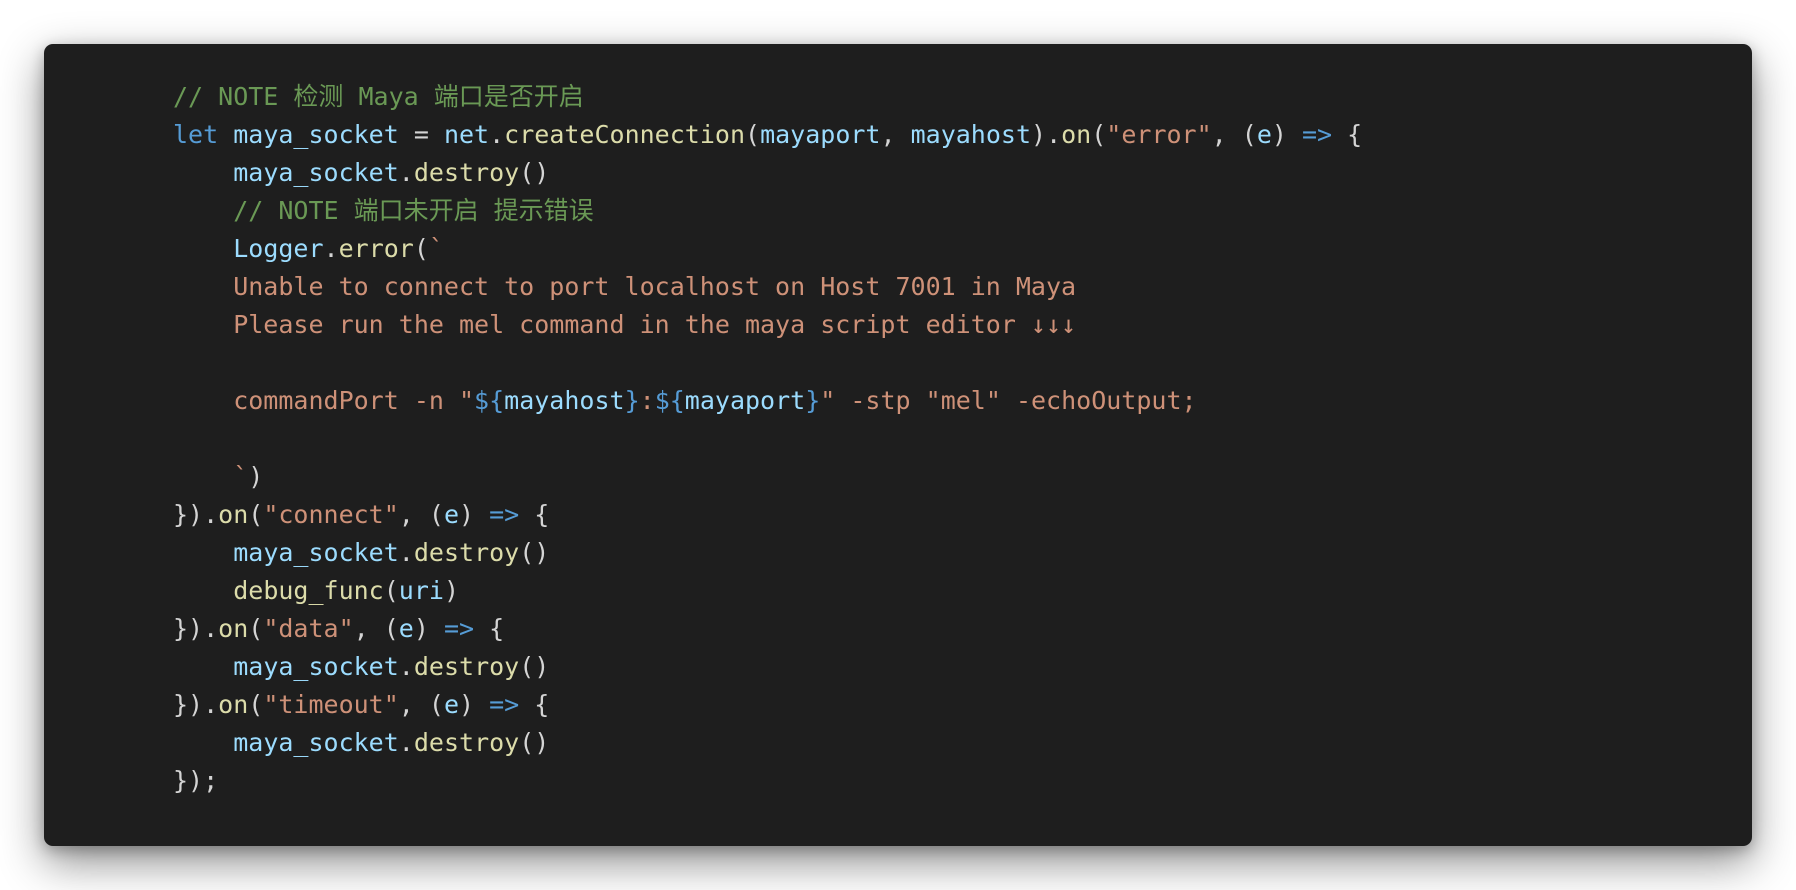 The height and width of the screenshot is (890, 1796). What do you see at coordinates (196, 780) in the screenshot?
I see `code-token-default: });` at bounding box center [196, 780].